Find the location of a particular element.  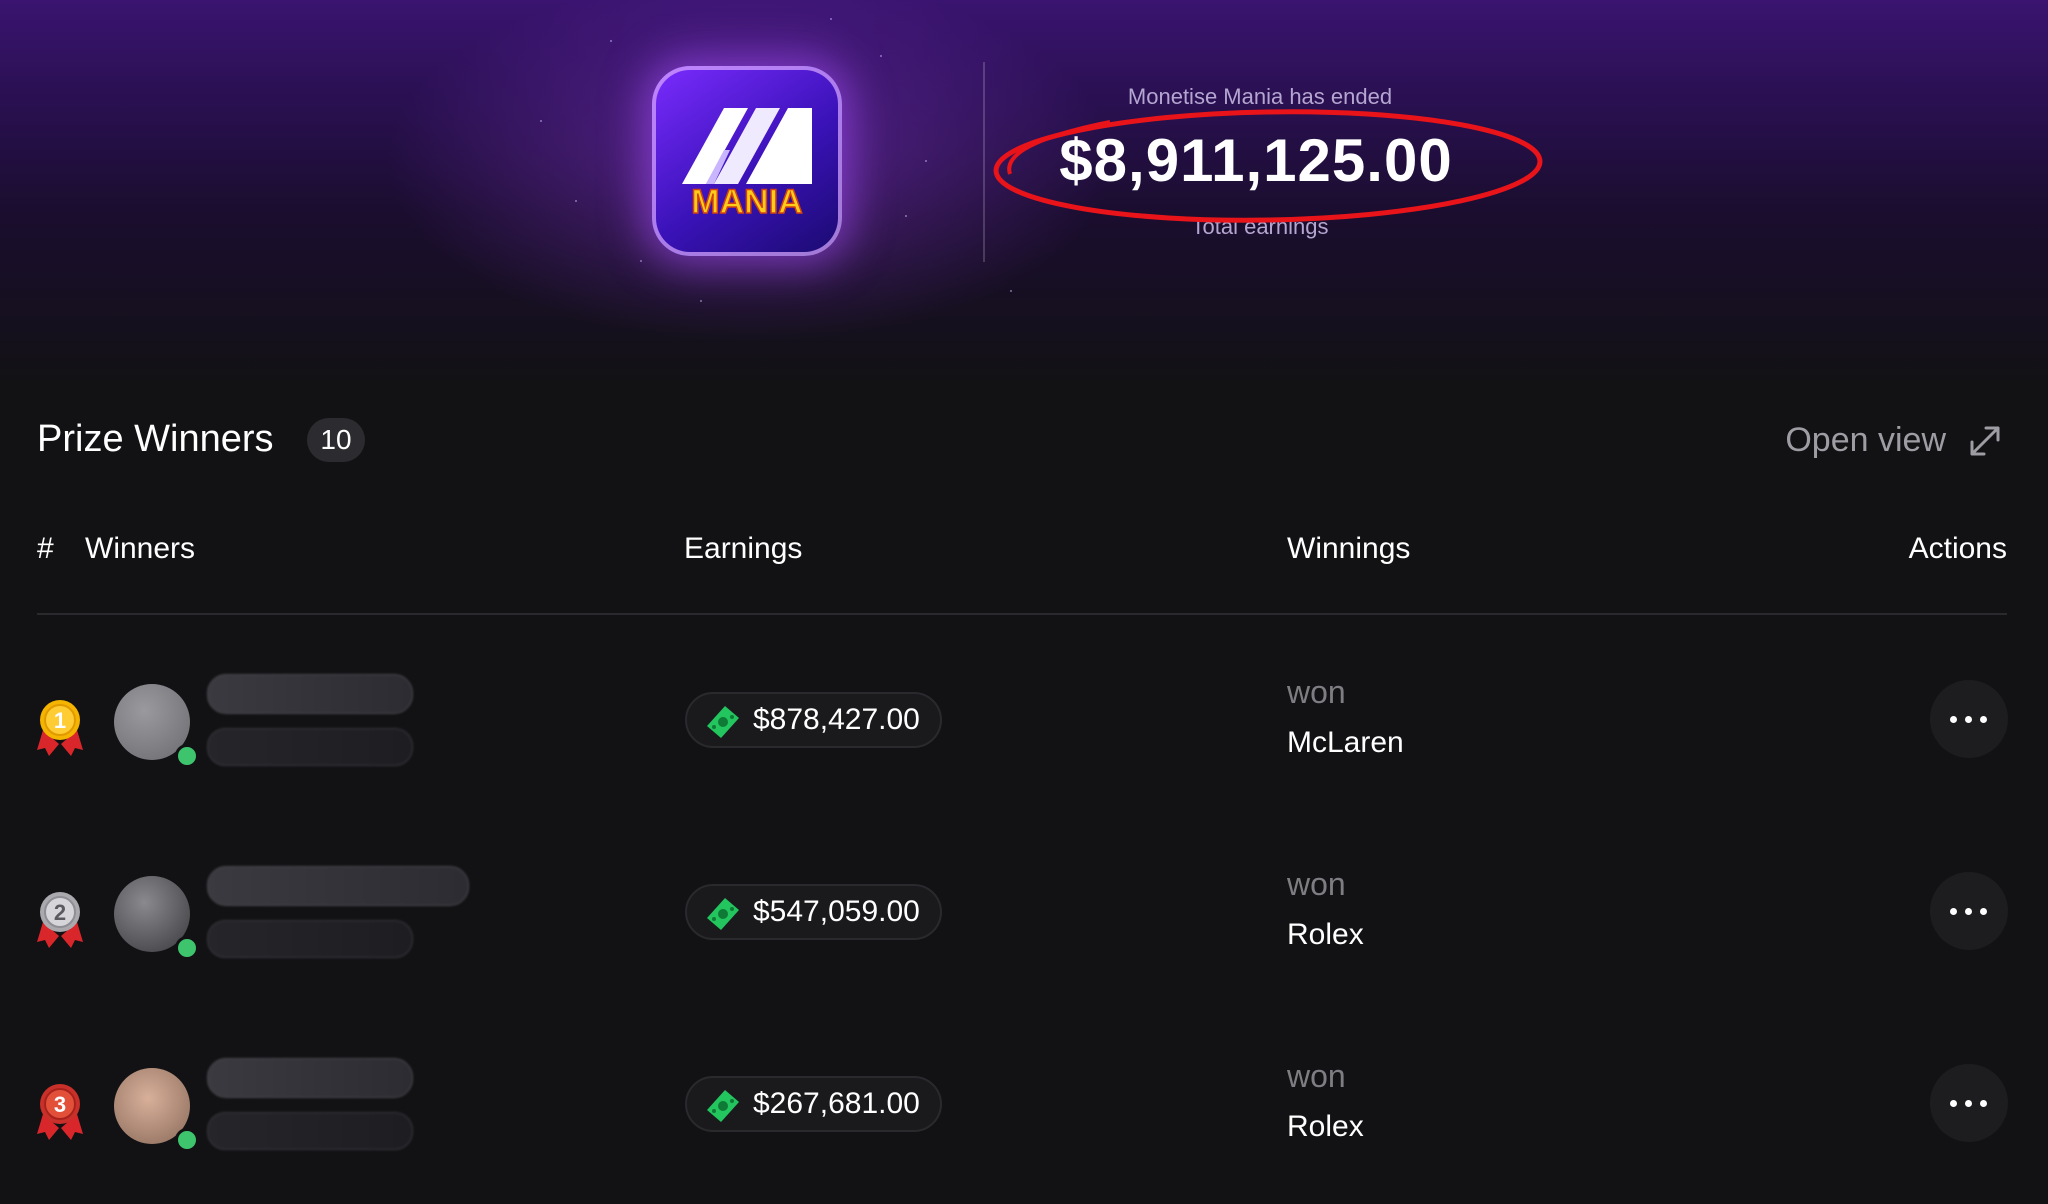

column-actions: Actions is located at coordinates (1957, 548).